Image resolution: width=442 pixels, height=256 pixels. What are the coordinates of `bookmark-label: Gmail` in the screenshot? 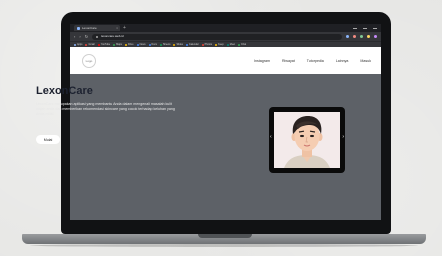 It's located at (91, 44).